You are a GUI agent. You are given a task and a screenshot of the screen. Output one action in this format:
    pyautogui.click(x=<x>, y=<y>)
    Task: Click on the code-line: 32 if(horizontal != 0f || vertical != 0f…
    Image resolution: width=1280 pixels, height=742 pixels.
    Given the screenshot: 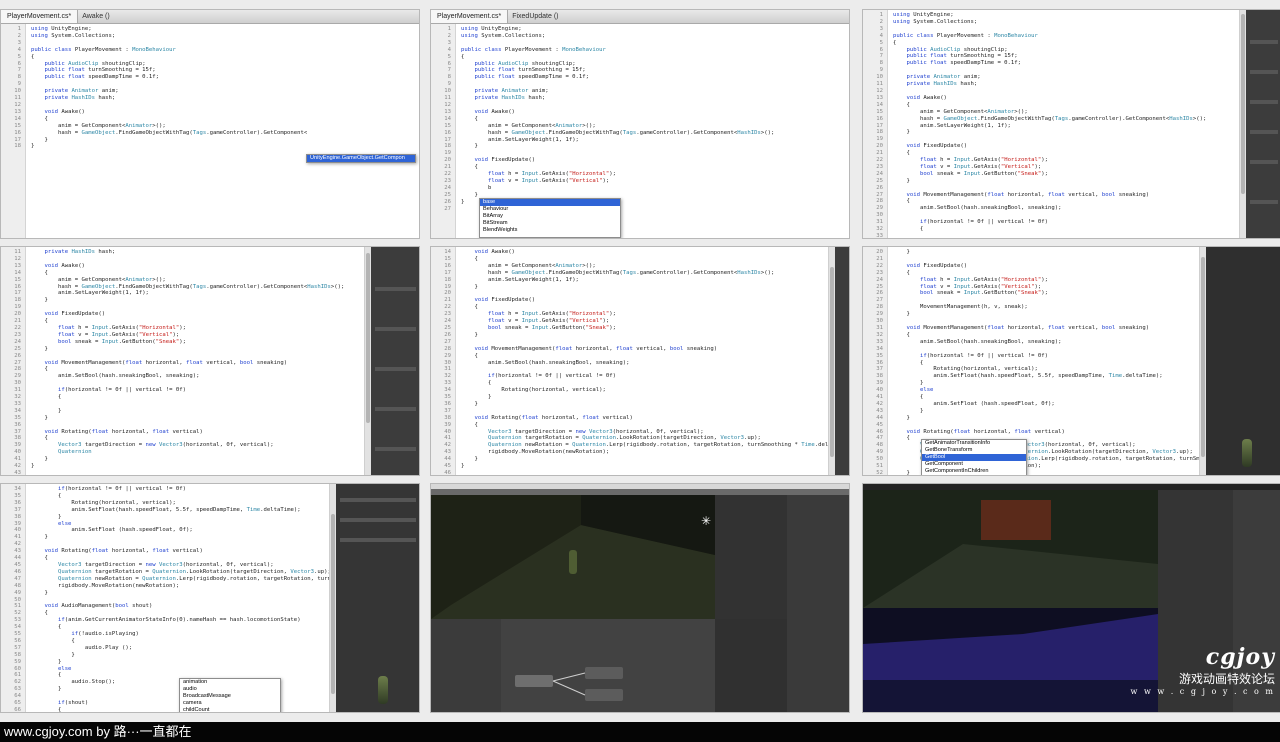 What is the action you would take?
    pyautogui.click(x=633, y=376)
    